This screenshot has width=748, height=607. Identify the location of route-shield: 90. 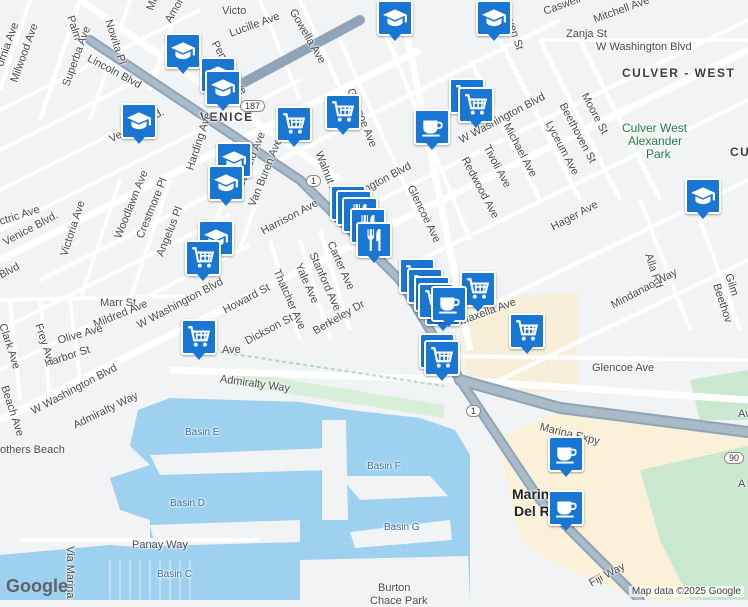
(734, 458).